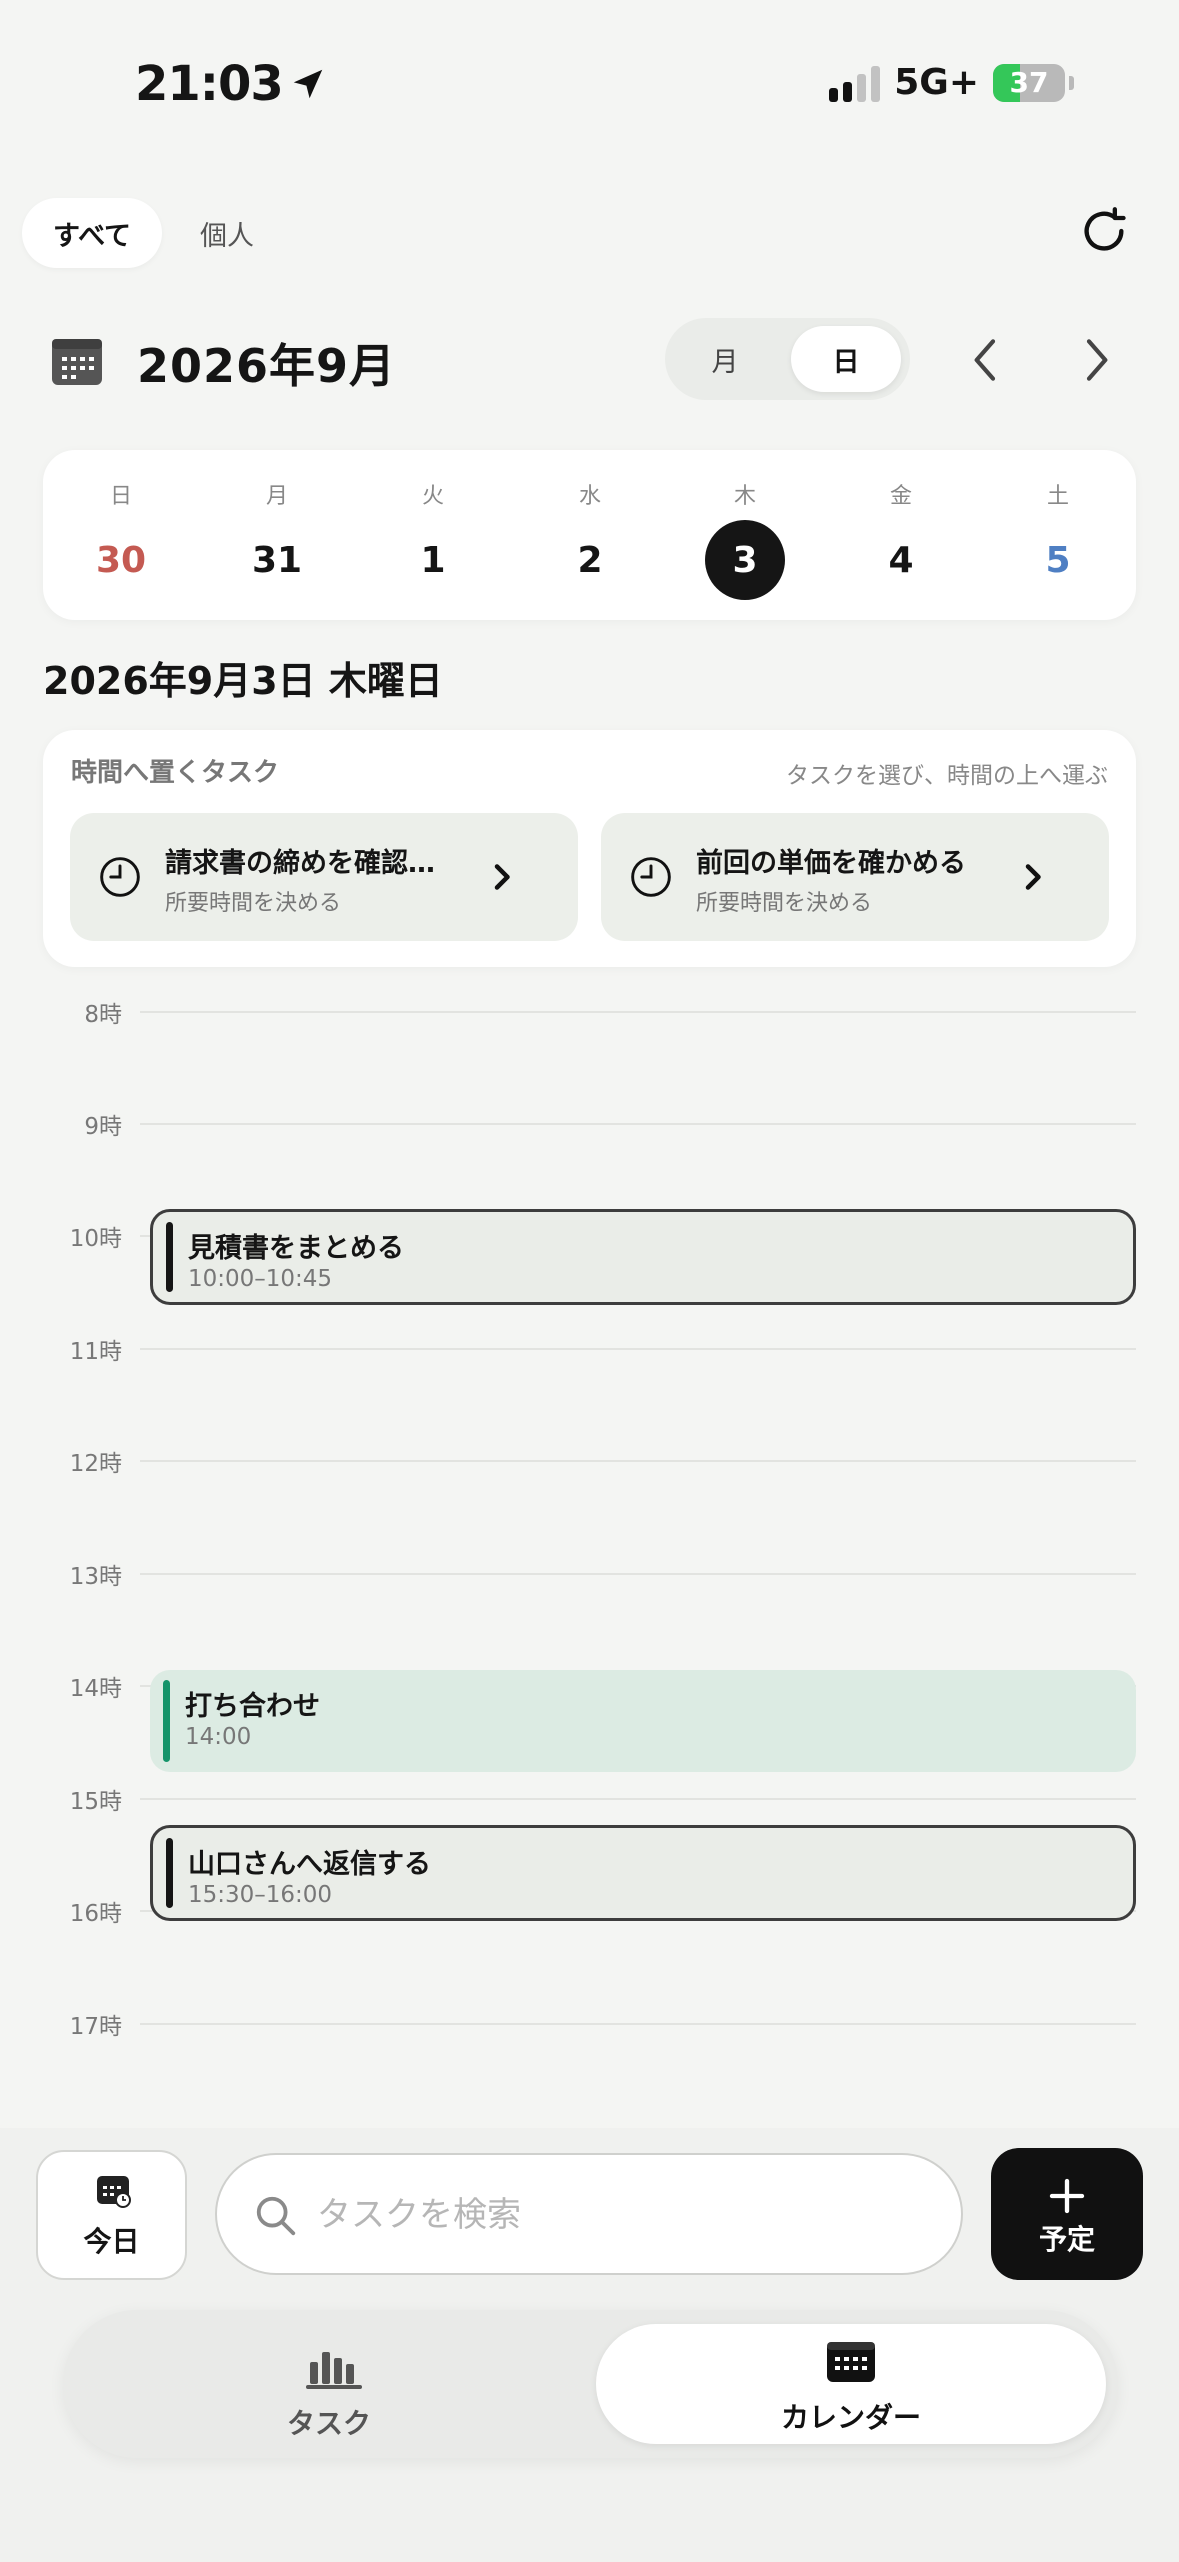 This screenshot has width=1179, height=2562. Describe the element at coordinates (276, 2216) in the screenshot. I see `search-icon` at that location.